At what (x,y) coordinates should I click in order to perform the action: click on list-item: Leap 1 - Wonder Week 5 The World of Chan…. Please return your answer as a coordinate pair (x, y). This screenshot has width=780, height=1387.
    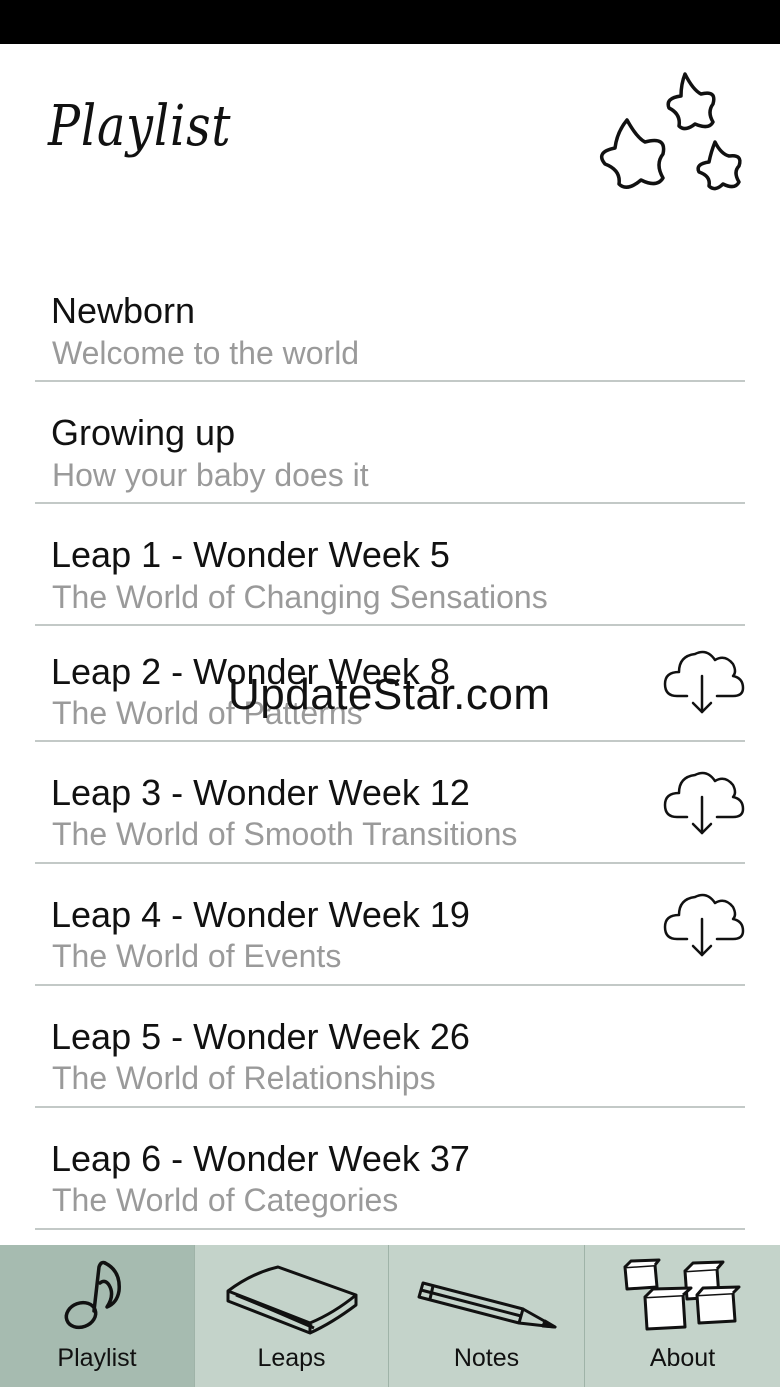
    Looking at the image, I should click on (390, 565).